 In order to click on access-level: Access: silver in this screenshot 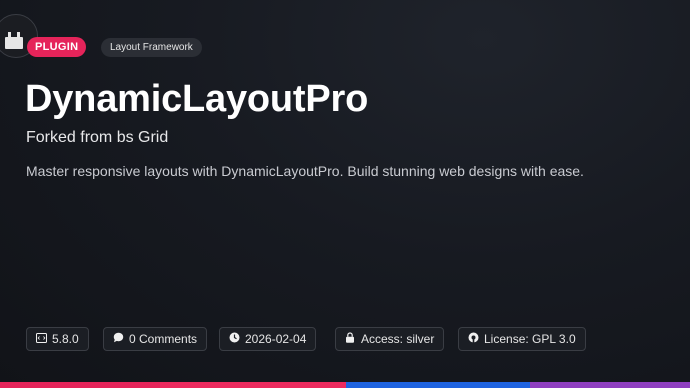, I will do `click(398, 339)`.